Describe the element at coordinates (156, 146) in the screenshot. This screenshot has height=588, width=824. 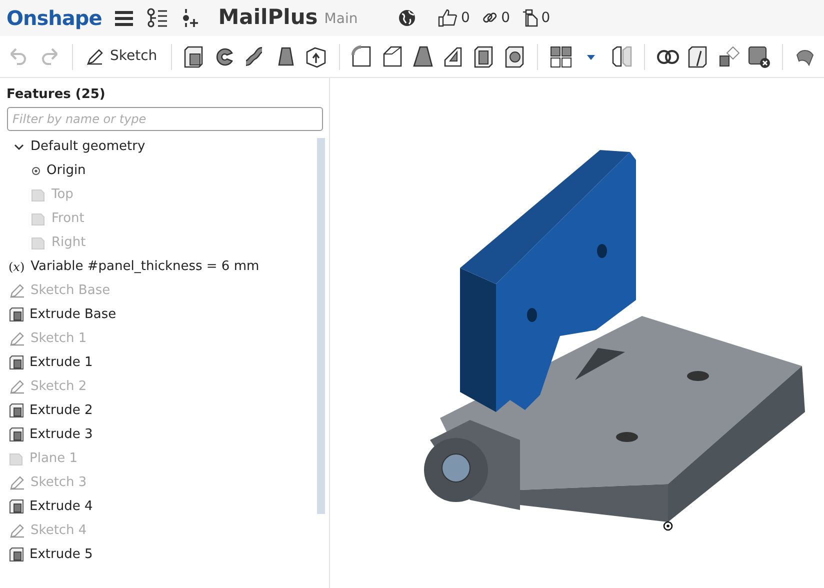
I see `feature-item: Default geometry` at that location.